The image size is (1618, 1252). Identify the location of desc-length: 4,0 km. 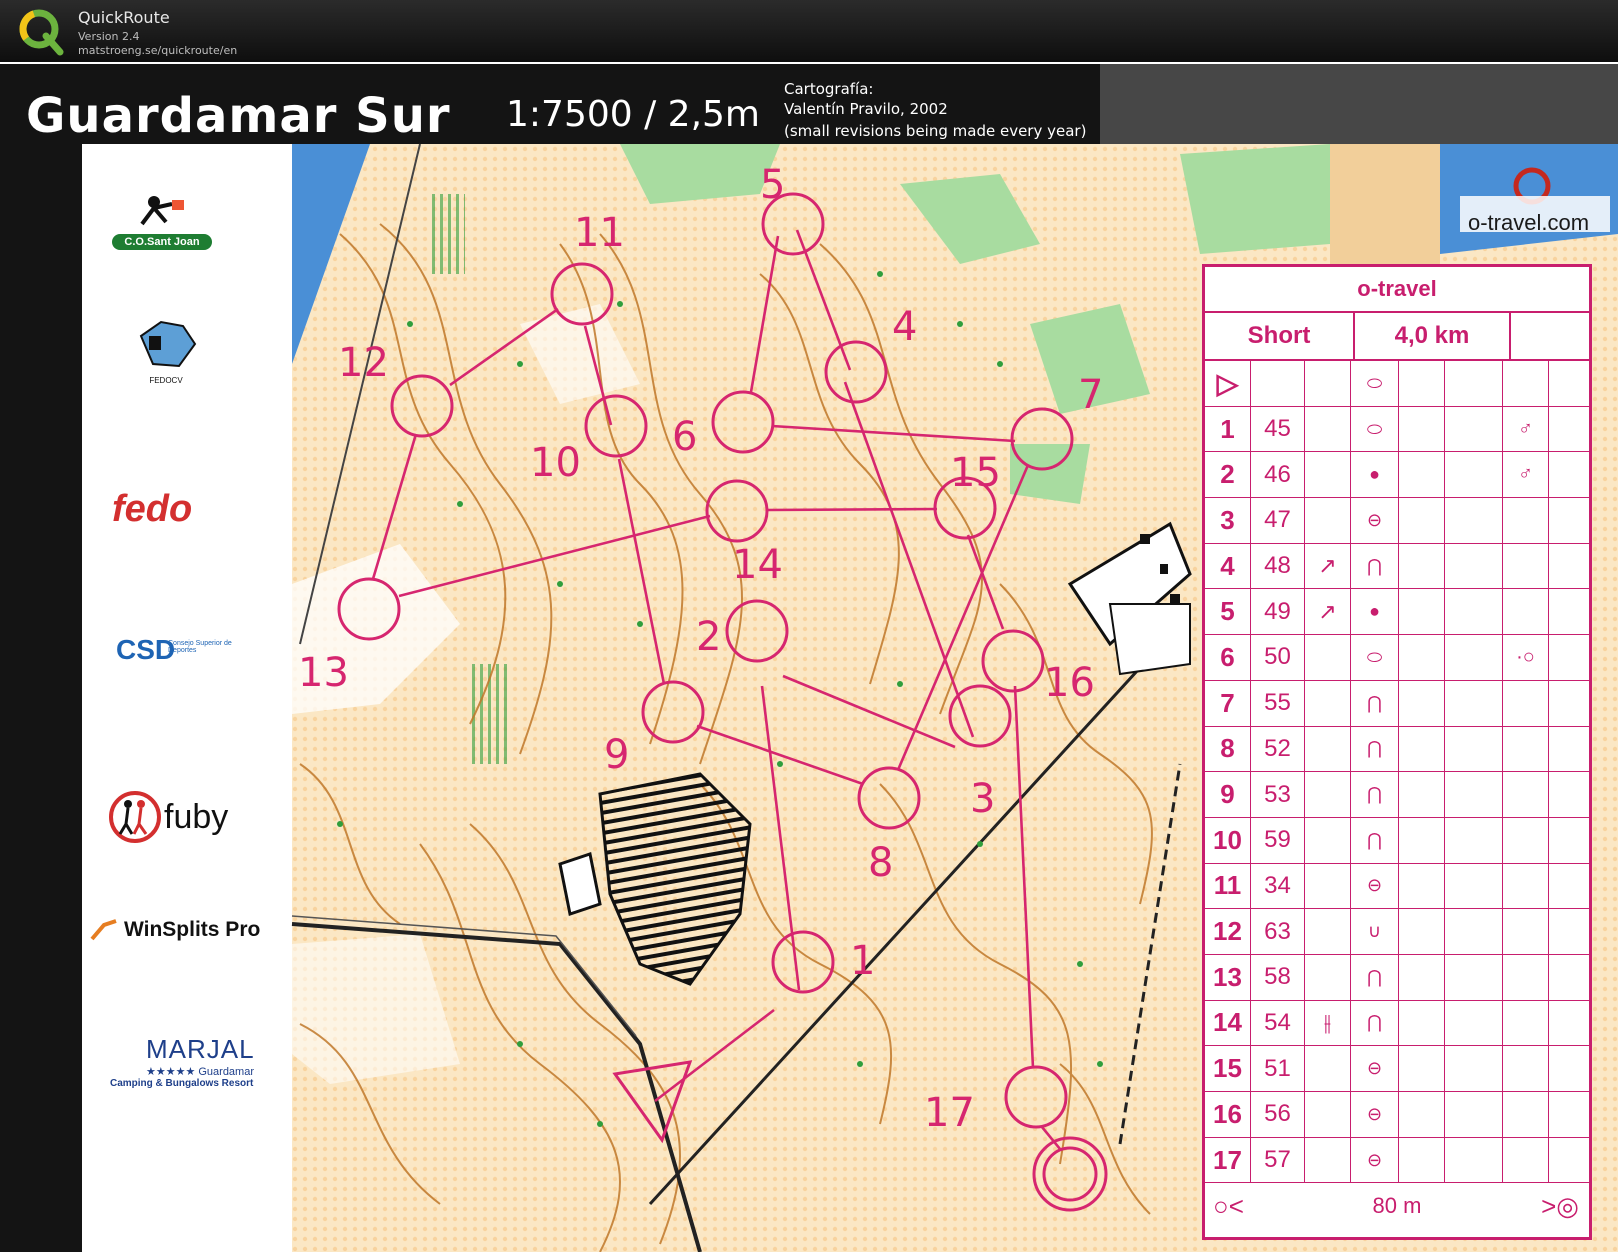
(1433, 336).